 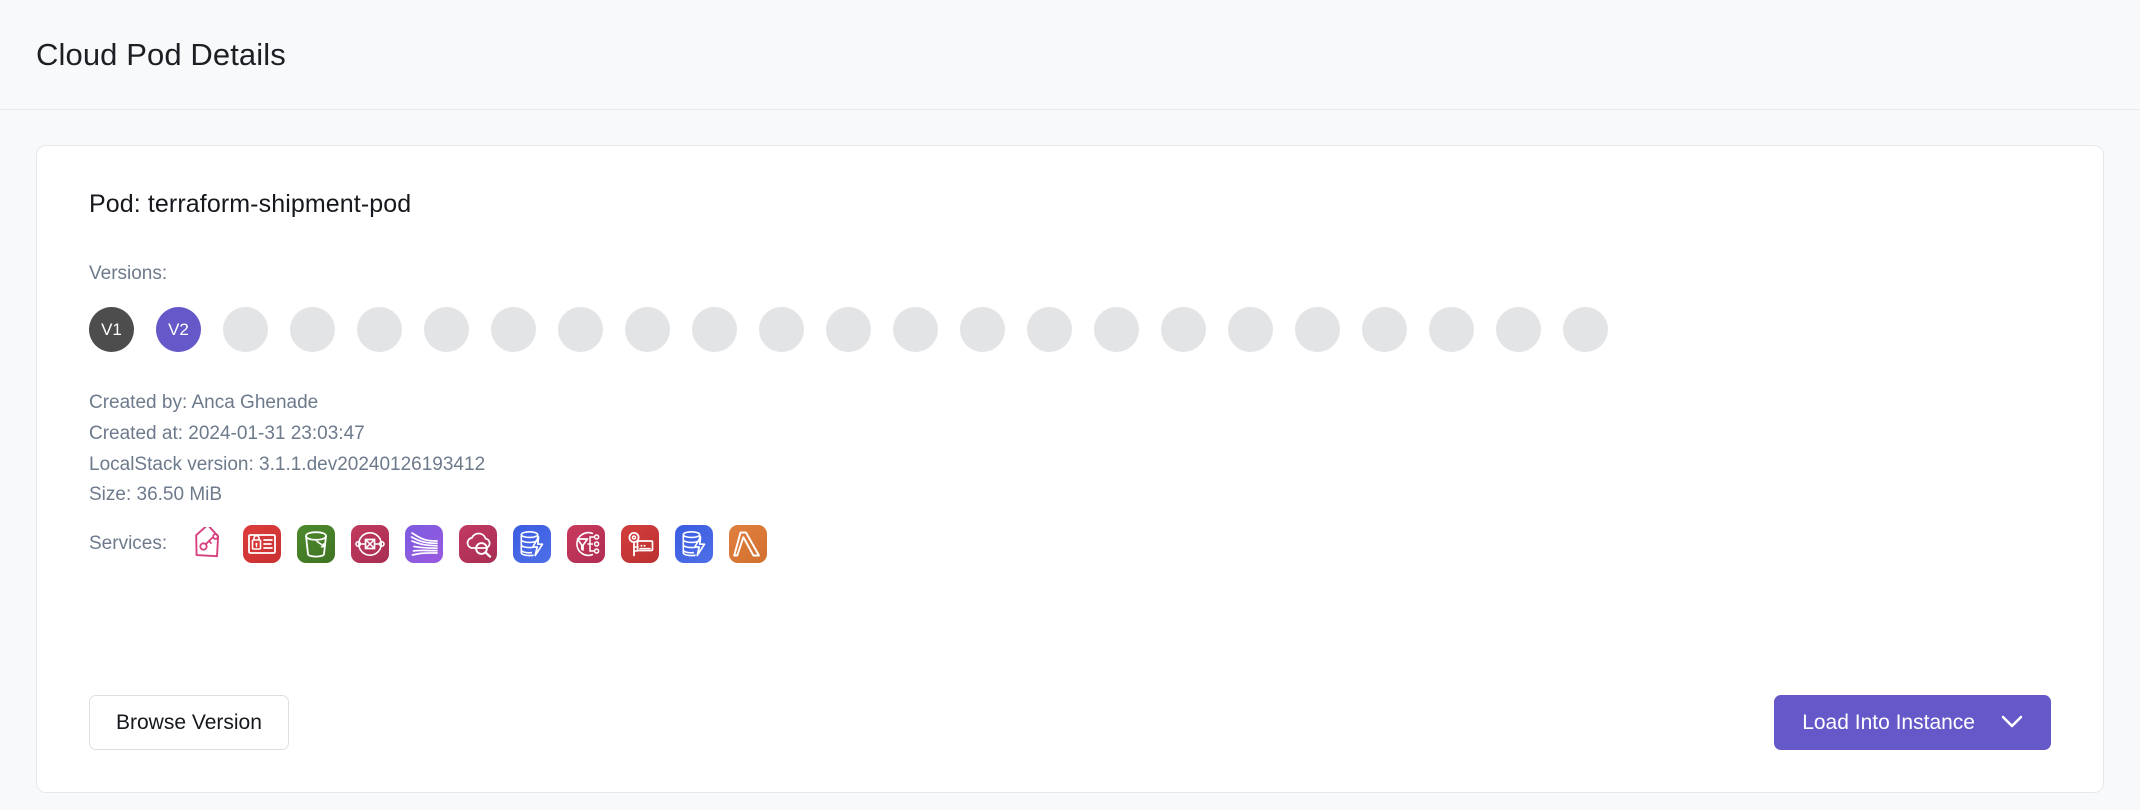 I want to click on version-dot-label: V2, so click(x=178, y=329).